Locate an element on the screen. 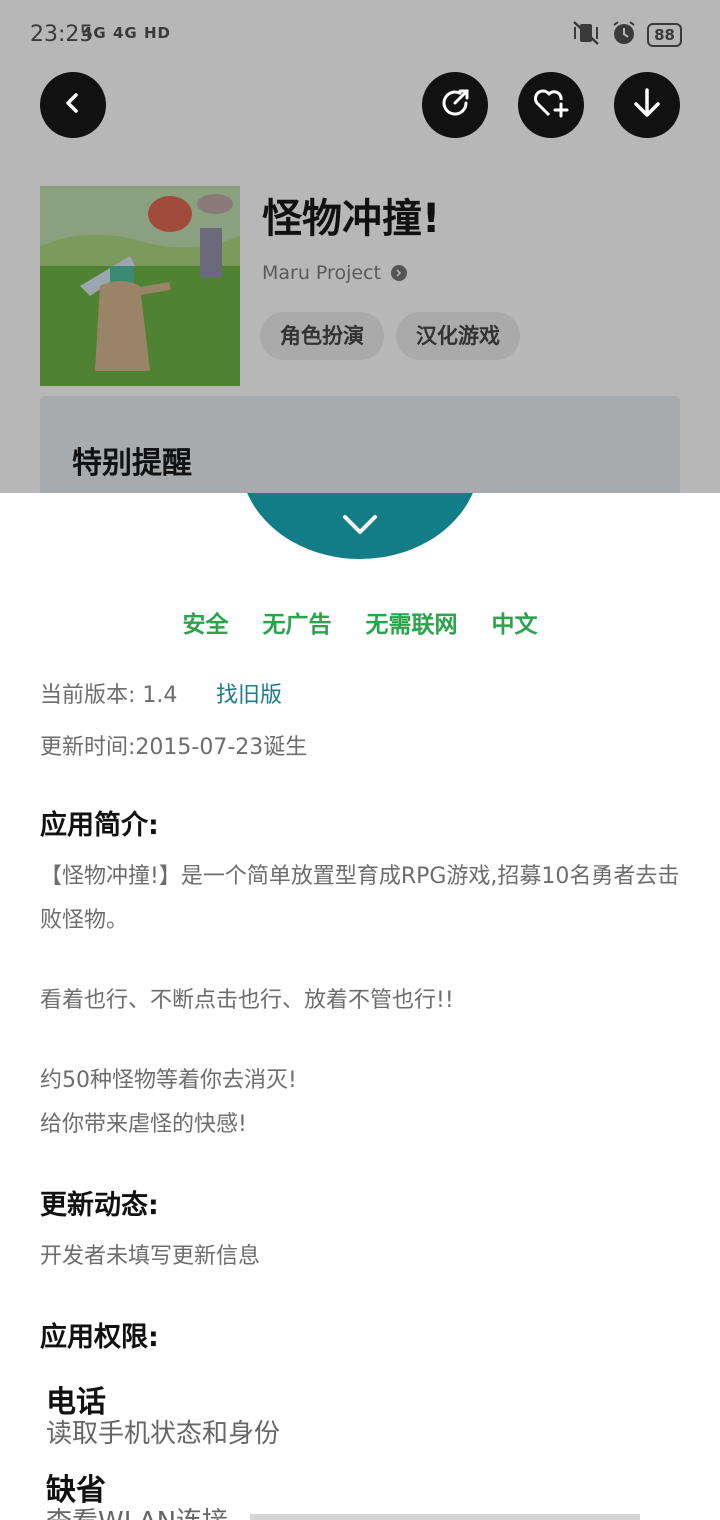 The image size is (720, 1520). intro-paragraph: 约50种怪物等着你去消灭! 给你带来虐怪的快感! is located at coordinates (168, 1102).